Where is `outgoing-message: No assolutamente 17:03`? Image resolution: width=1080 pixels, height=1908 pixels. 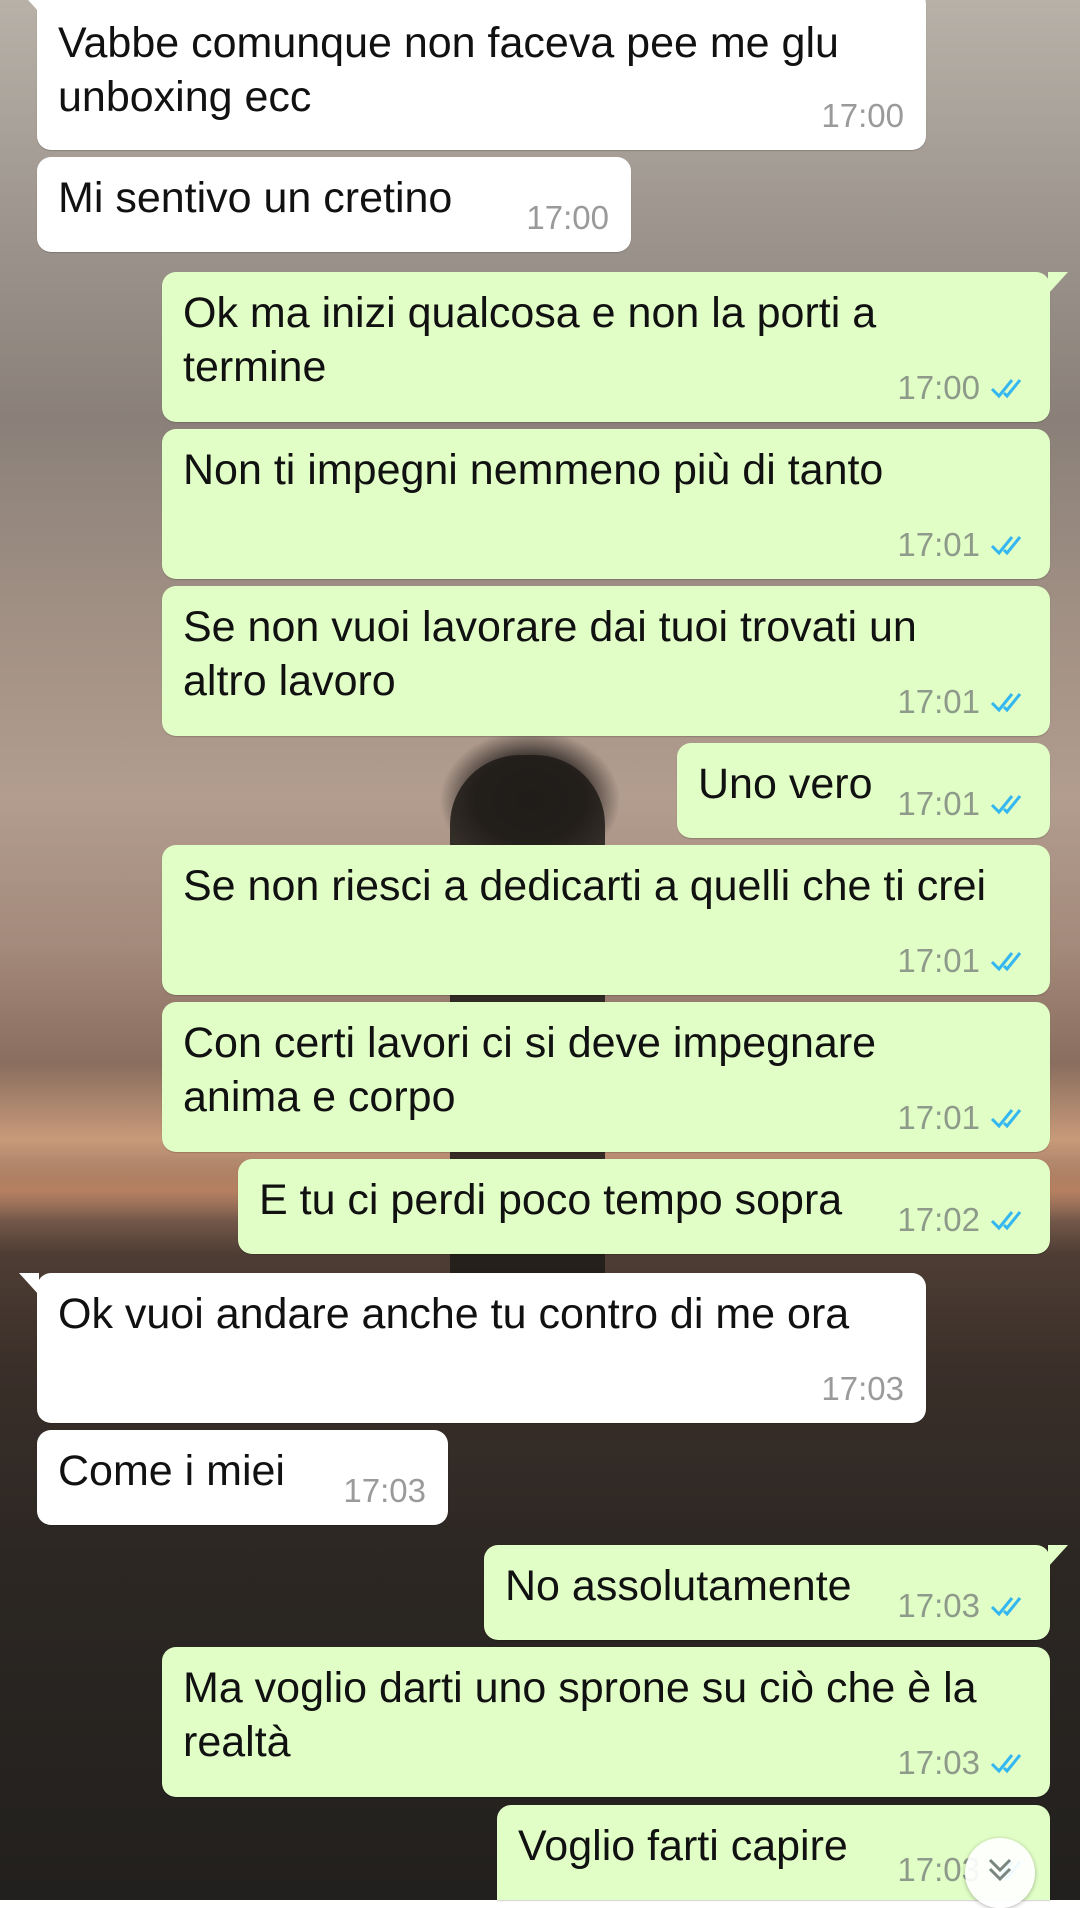 outgoing-message: No assolutamente 17:03 is located at coordinates (776, 1592).